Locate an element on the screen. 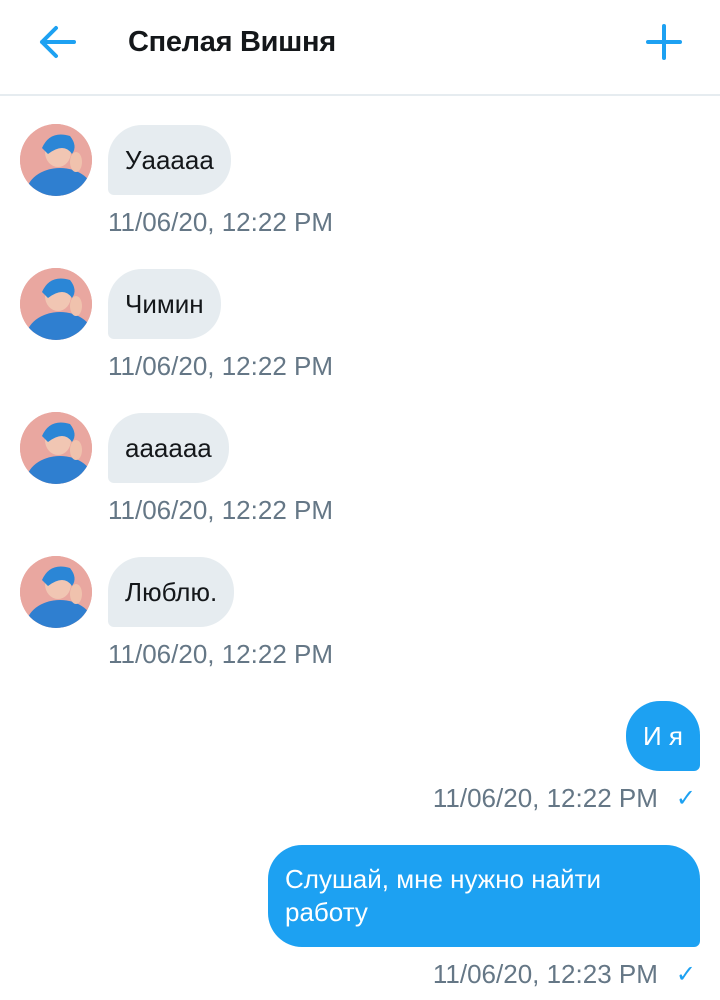 This screenshot has width=720, height=1000. arrow-left-icon is located at coordinates (58, 42).